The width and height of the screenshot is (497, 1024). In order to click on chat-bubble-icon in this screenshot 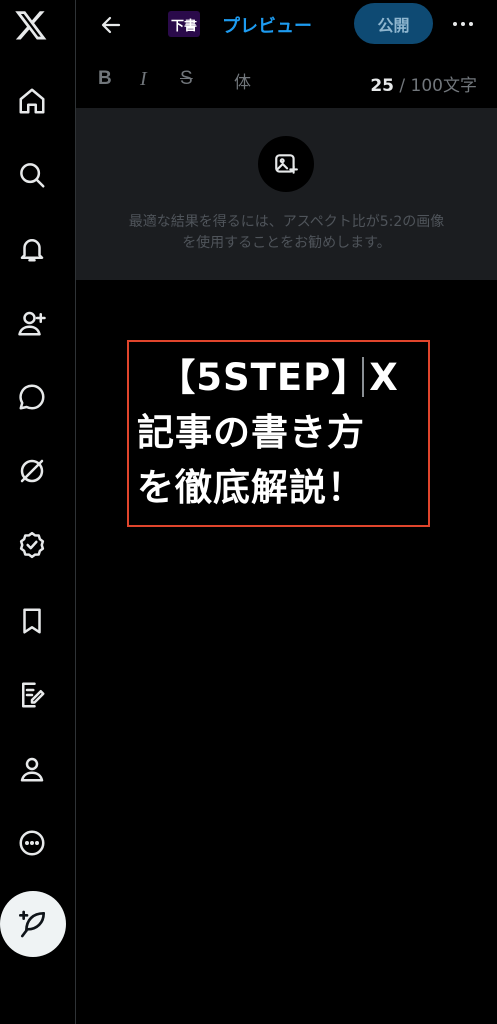, I will do `click(32, 397)`.